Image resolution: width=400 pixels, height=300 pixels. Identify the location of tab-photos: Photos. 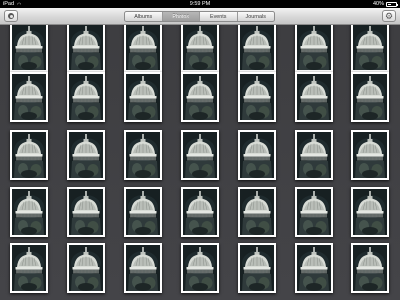
(181, 16).